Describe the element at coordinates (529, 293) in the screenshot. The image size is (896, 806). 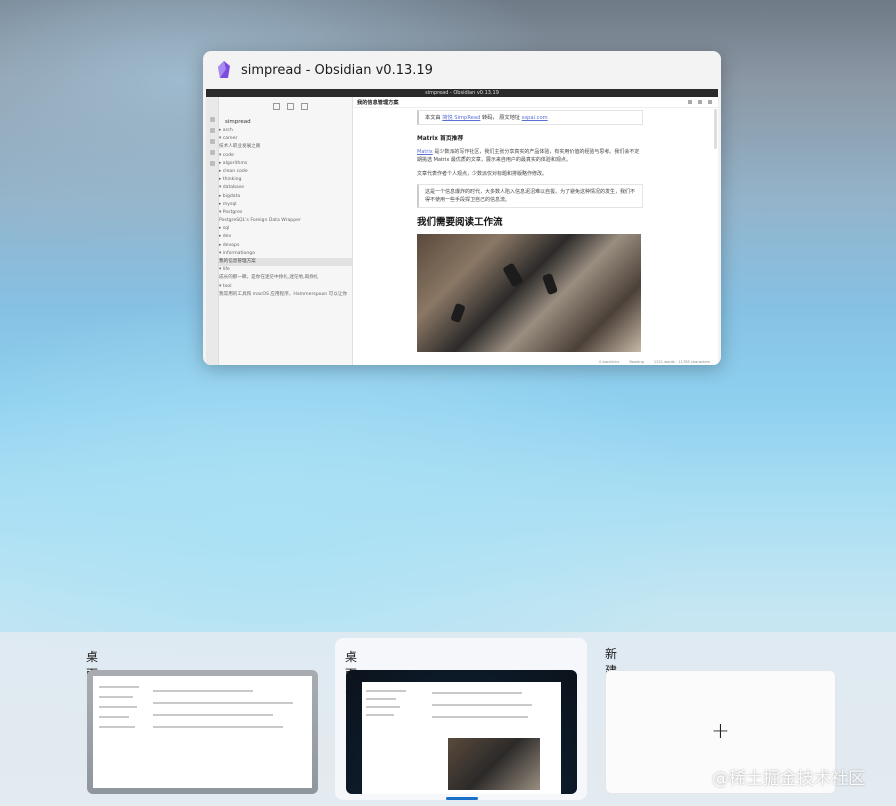
I see `article-photo` at that location.